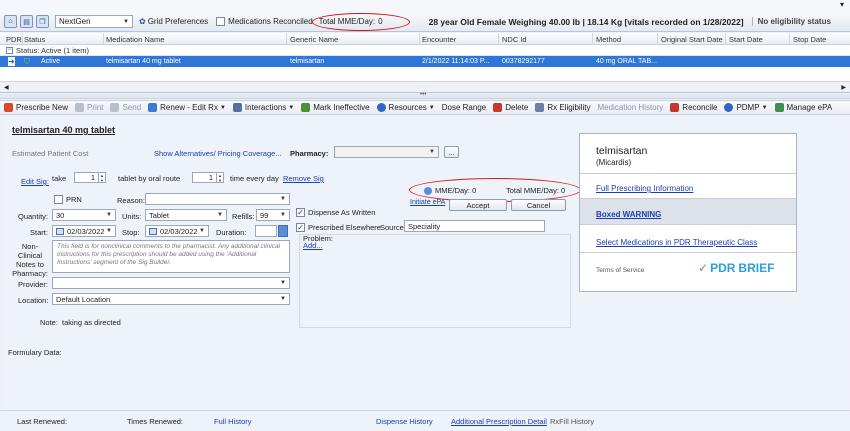 Image resolution: width=850 pixels, height=431 pixels. What do you see at coordinates (233, 421) in the screenshot?
I see `full-history-link: Full History` at bounding box center [233, 421].